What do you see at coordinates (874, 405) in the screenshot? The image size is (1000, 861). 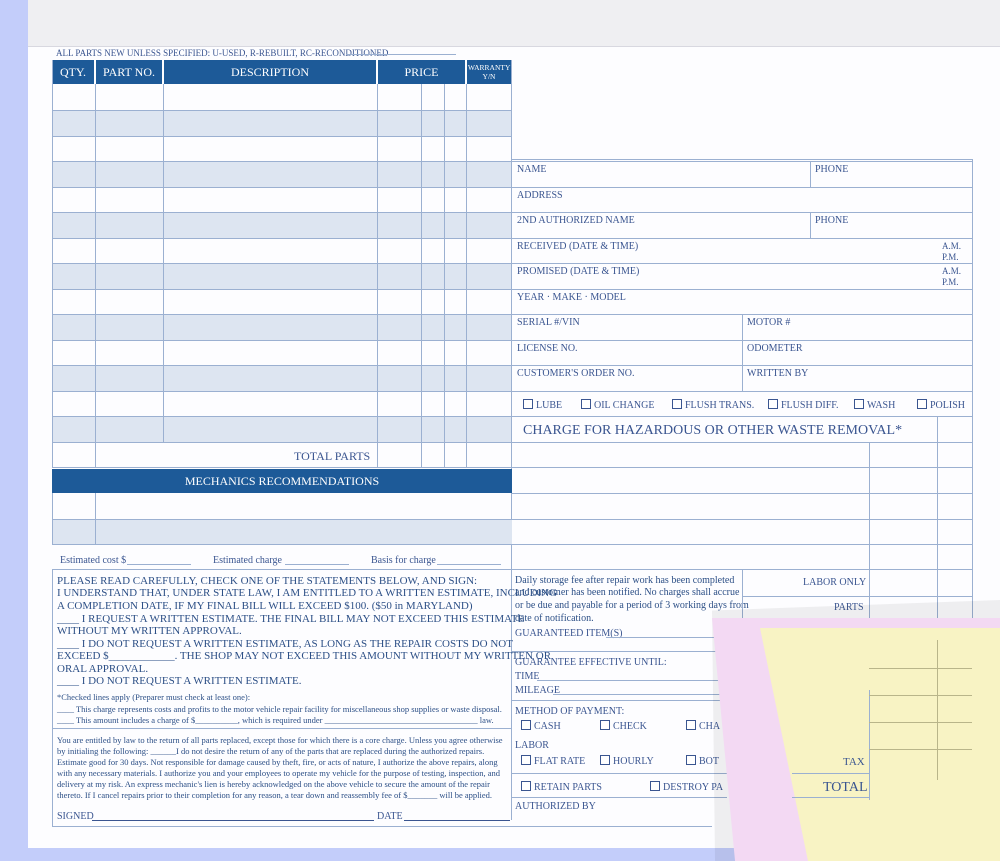 I see `service-wash: WASH` at bounding box center [874, 405].